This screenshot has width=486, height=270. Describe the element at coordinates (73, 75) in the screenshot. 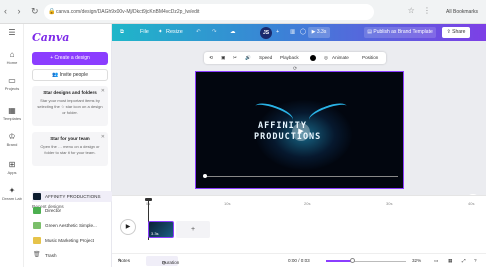

I see `invite-label: Invite people` at that location.